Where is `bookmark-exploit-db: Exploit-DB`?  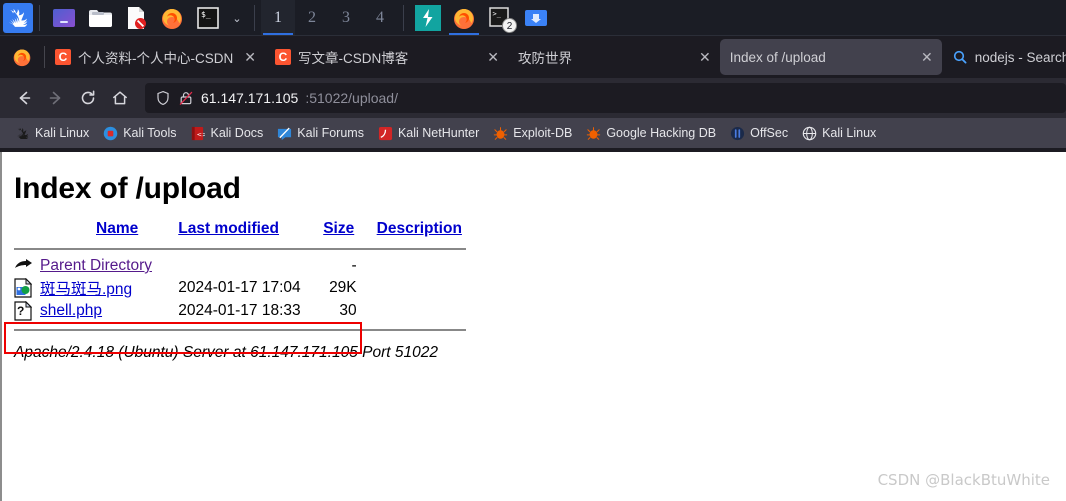 bookmark-exploit-db: Exploit-DB is located at coordinates (532, 133).